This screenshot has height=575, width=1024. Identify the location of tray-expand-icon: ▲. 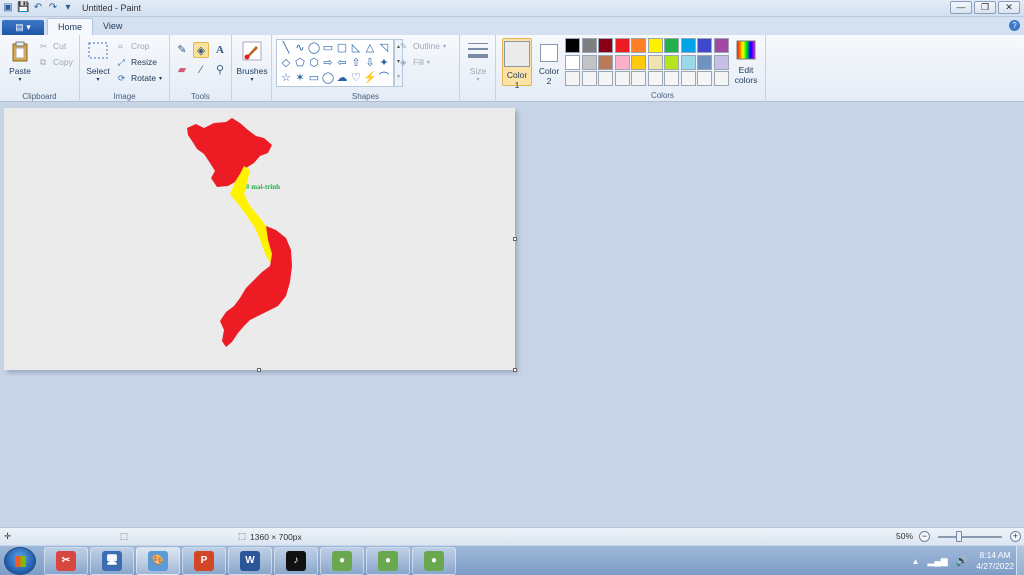
(916, 561).